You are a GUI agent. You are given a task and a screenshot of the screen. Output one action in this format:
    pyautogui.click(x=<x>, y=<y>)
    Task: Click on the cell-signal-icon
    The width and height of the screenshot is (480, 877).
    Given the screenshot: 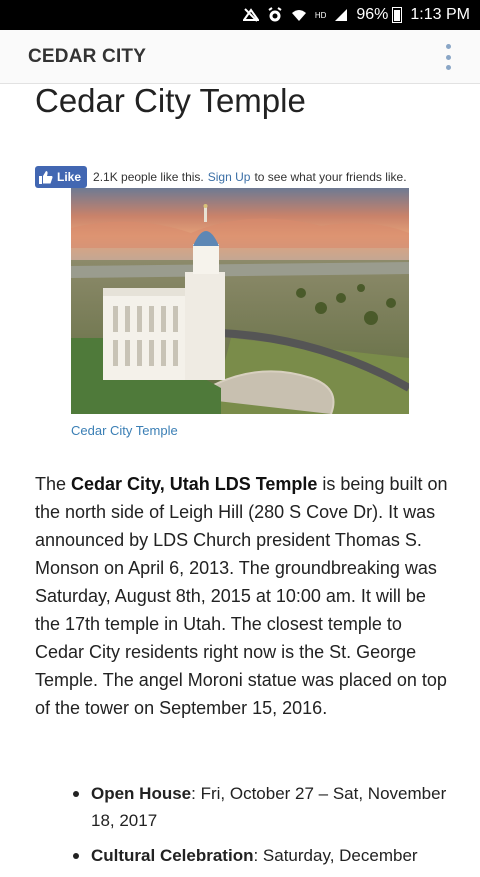 What is the action you would take?
    pyautogui.click(x=341, y=15)
    